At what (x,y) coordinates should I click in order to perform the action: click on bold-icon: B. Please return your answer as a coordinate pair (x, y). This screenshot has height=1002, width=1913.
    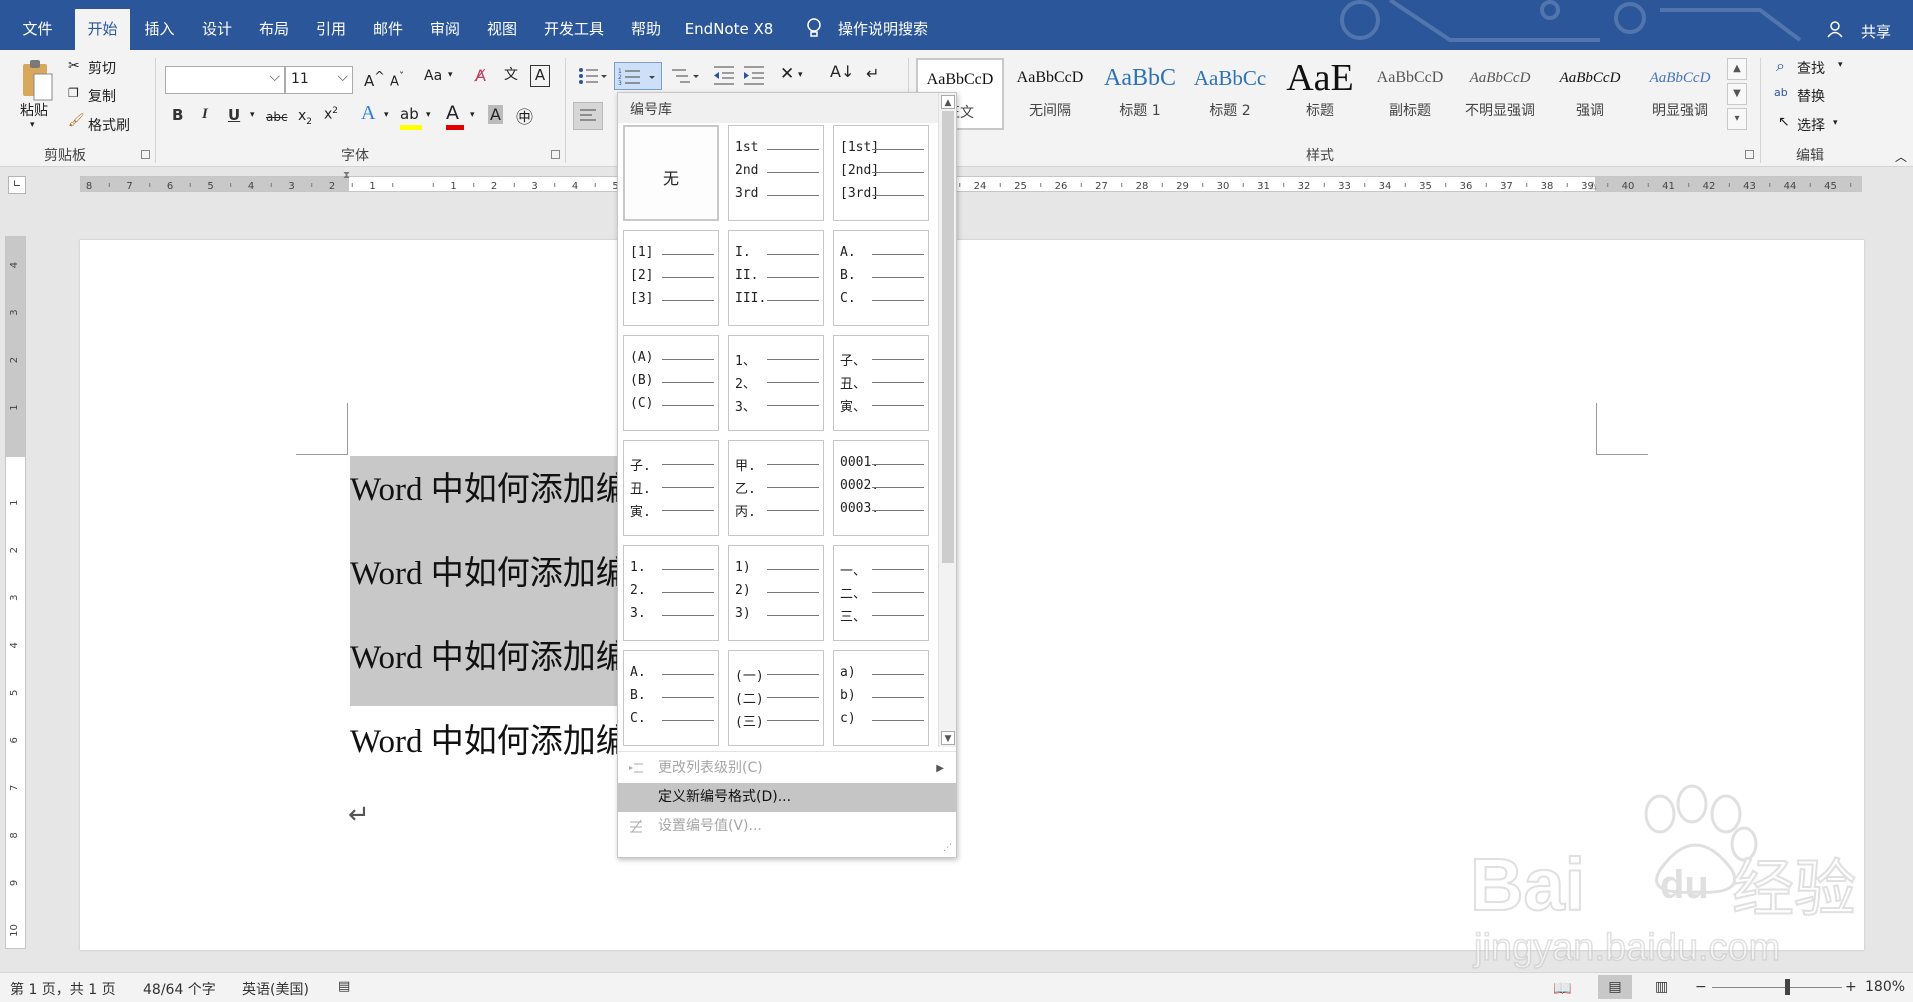
    Looking at the image, I should click on (177, 115).